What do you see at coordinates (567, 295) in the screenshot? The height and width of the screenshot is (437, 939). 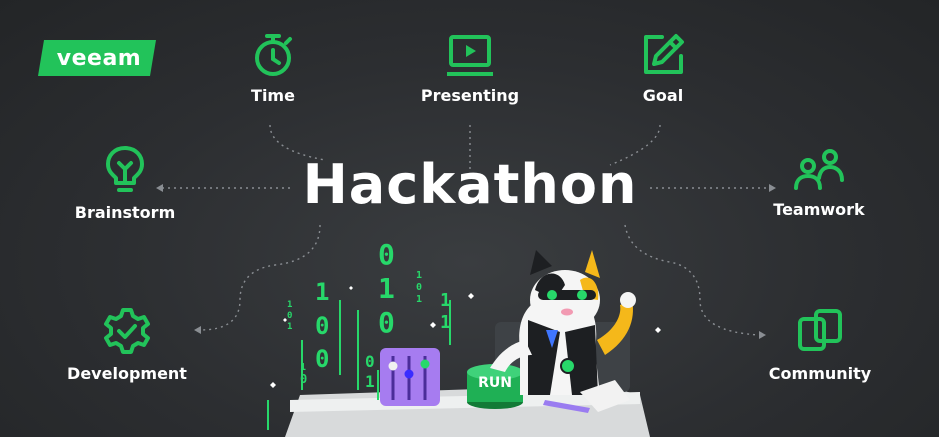 I see `cat-glasses` at bounding box center [567, 295].